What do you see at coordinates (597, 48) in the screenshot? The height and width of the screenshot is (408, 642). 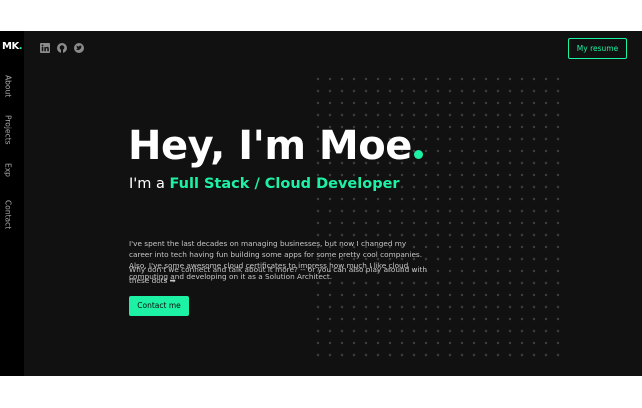 I see `my-resume-button: My resume` at bounding box center [597, 48].